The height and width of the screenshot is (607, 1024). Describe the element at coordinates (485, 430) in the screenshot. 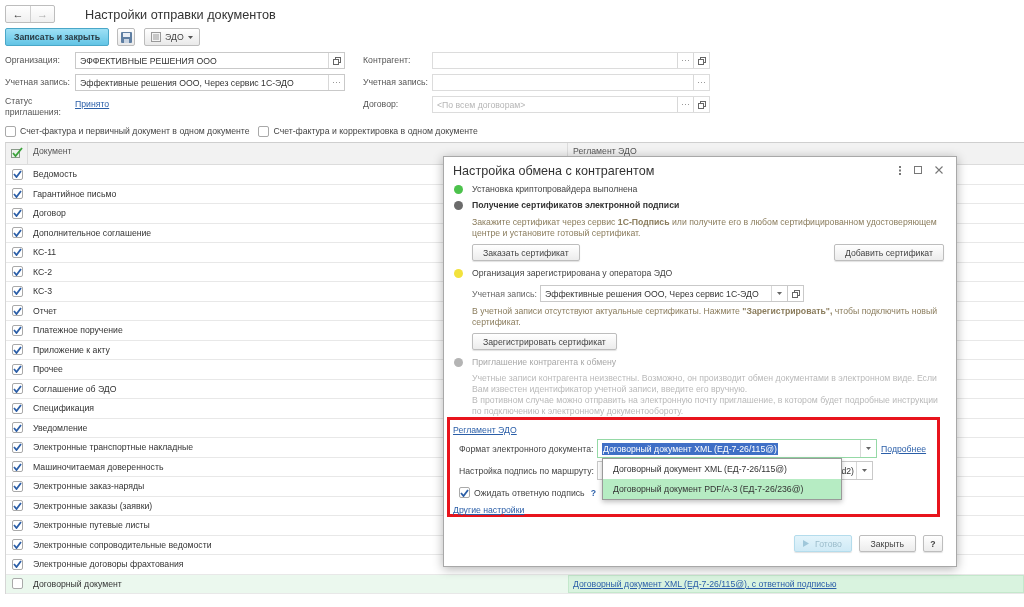

I see `regulation-link: Регламент ЭДО` at that location.